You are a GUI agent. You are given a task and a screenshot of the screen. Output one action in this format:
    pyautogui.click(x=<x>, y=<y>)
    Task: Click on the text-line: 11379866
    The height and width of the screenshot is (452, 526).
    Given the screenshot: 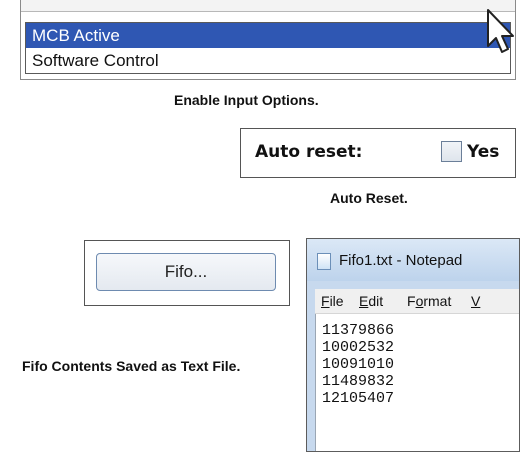 What is the action you would take?
    pyautogui.click(x=358, y=330)
    